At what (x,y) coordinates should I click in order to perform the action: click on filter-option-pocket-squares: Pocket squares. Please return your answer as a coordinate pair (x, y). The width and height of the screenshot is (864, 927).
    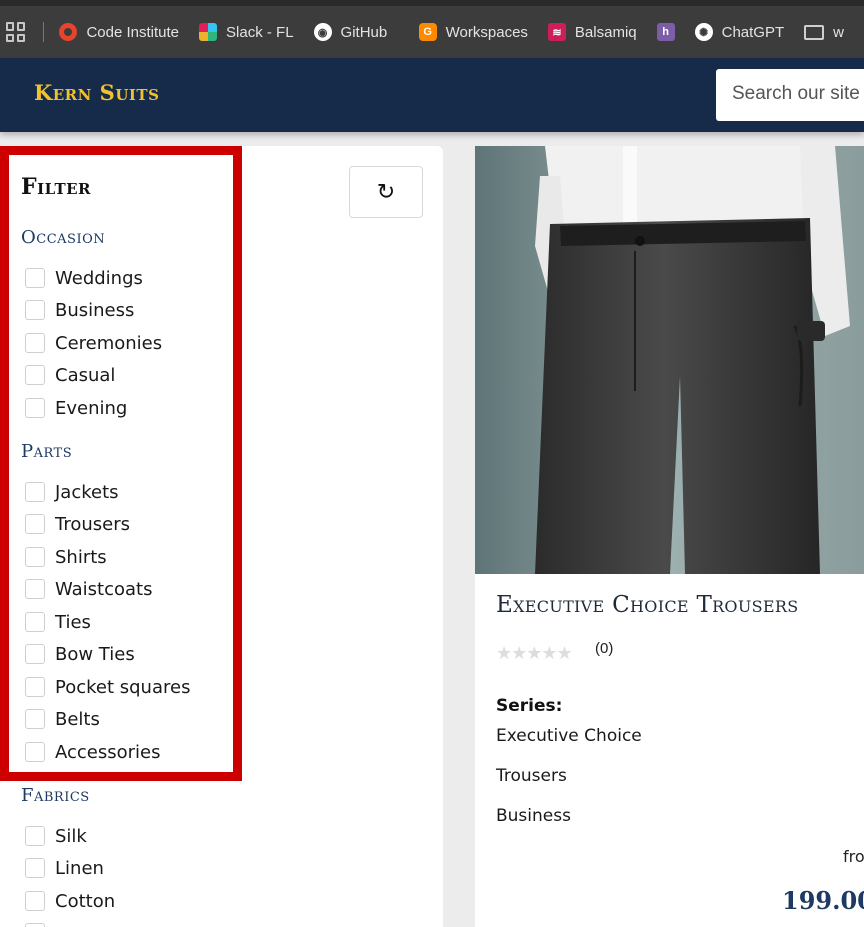
    Looking at the image, I should click on (107, 687).